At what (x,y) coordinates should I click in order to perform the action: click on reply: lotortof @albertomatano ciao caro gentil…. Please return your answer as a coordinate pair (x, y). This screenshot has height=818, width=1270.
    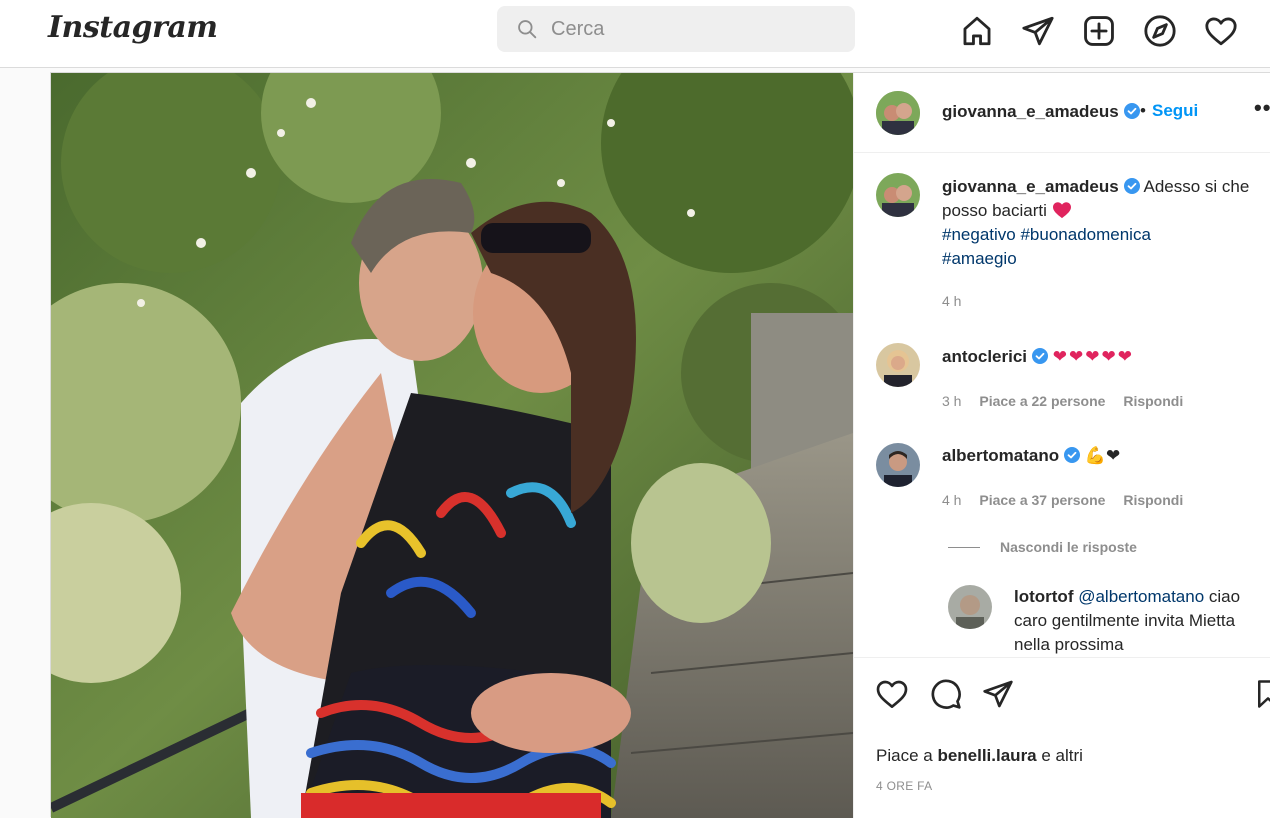
    Looking at the image, I should click on (1139, 621).